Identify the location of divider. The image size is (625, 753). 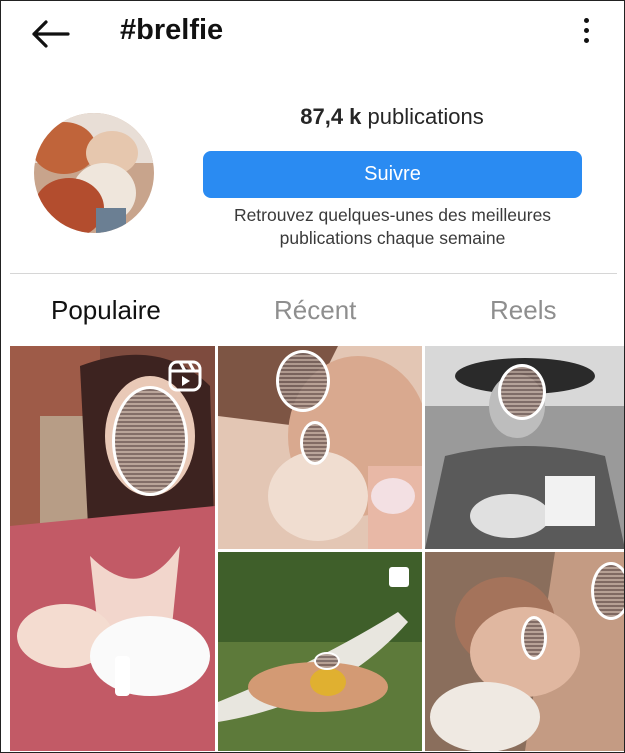
(313, 273).